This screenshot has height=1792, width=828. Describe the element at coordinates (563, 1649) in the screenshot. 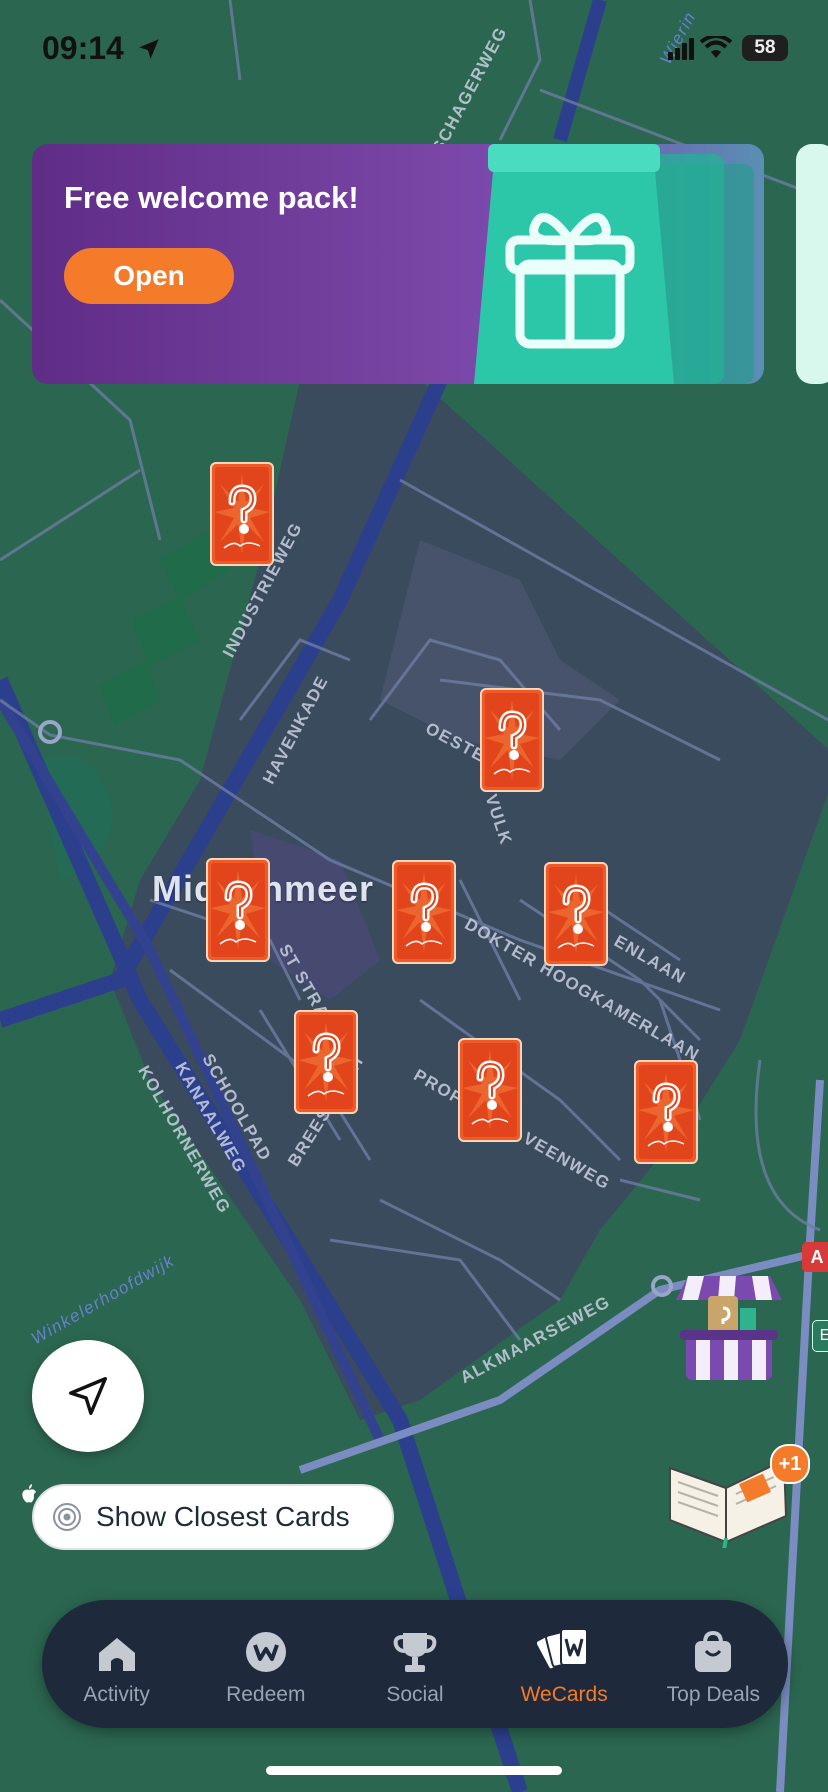

I see `cards-icon` at that location.